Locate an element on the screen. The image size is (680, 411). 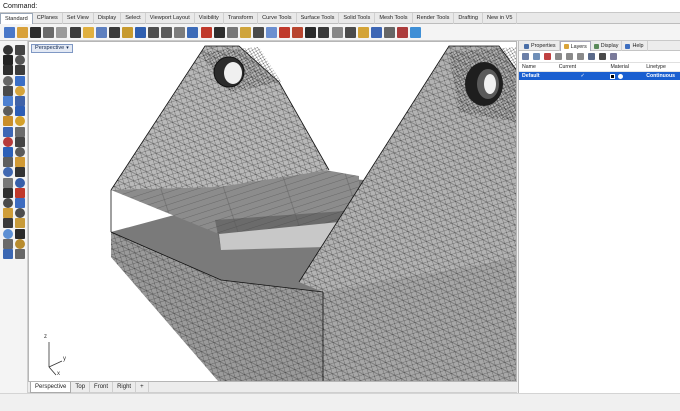
explode-icon is located at coordinates (8, 152).